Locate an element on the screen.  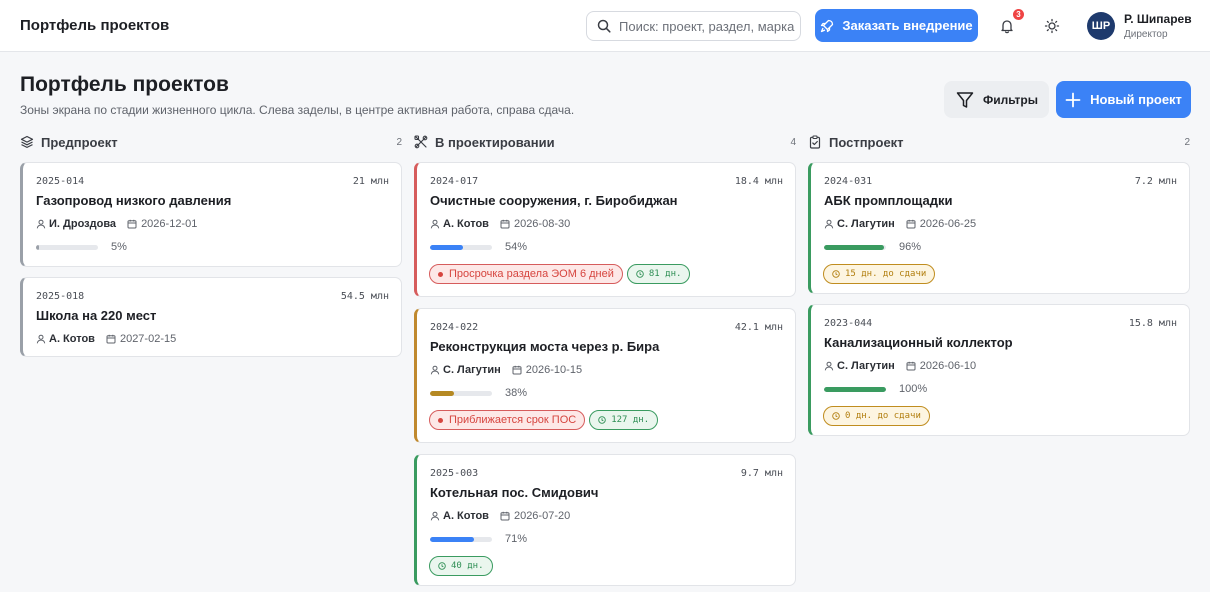
user-role: Директор is located at coordinates (1146, 34).